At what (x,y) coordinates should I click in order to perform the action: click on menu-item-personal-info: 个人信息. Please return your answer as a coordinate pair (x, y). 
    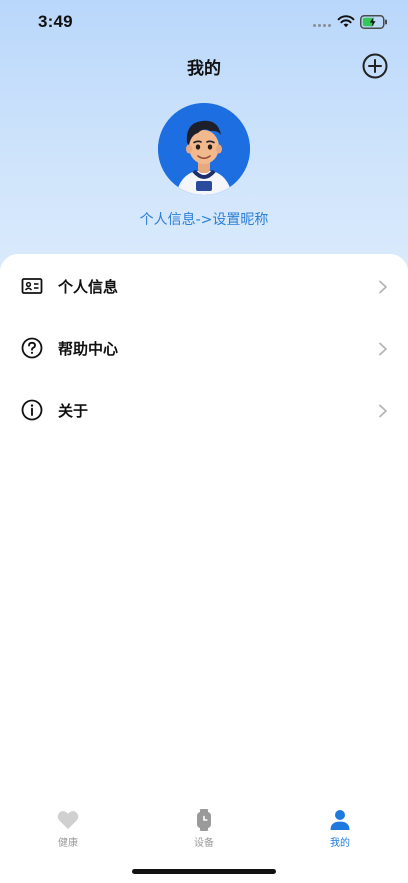
    Looking at the image, I should click on (204, 287).